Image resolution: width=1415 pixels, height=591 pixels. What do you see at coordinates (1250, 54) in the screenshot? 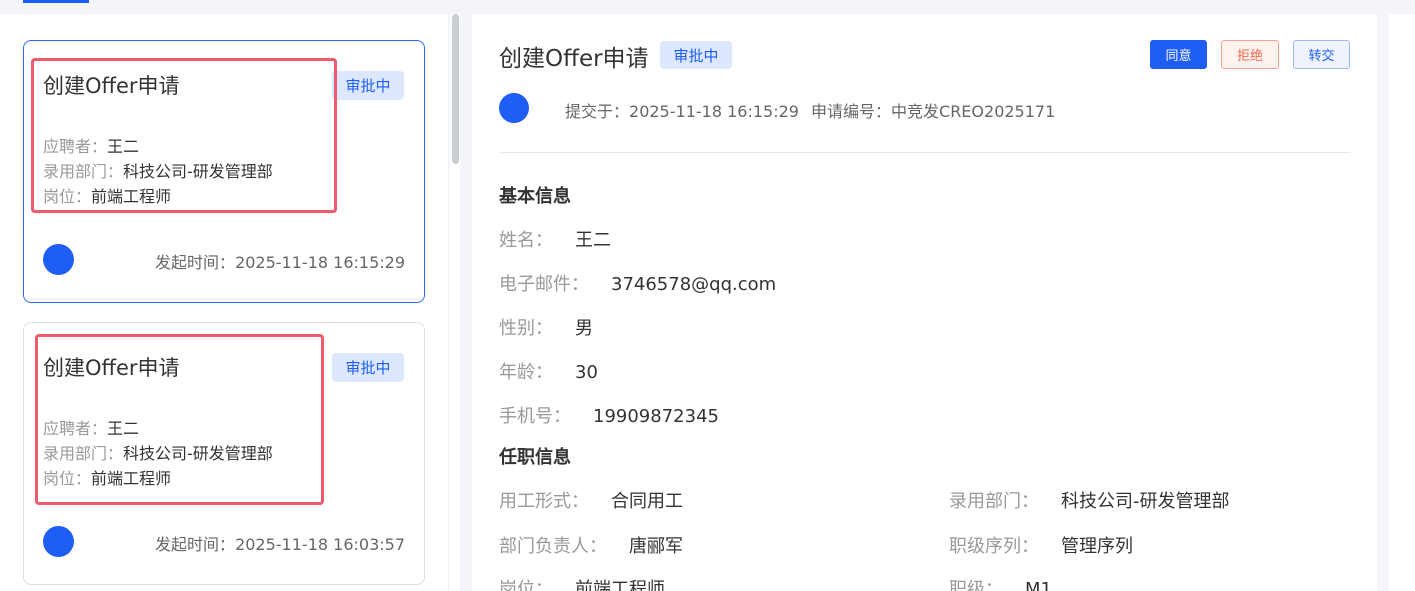
I see `reject-button: 拒绝` at bounding box center [1250, 54].